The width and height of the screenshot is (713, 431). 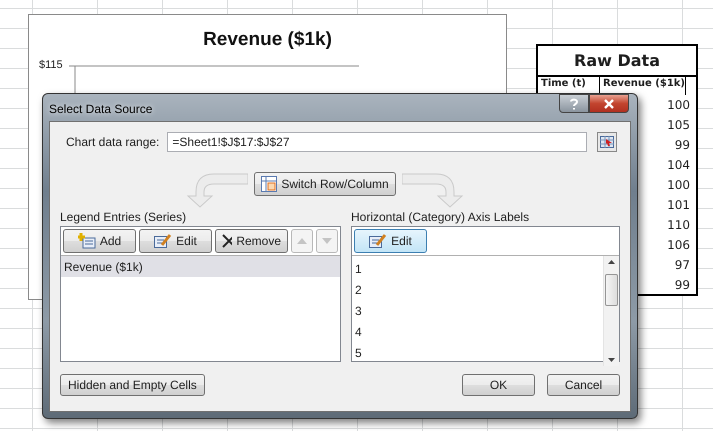 What do you see at coordinates (611, 311) in the screenshot?
I see `scrollbar` at bounding box center [611, 311].